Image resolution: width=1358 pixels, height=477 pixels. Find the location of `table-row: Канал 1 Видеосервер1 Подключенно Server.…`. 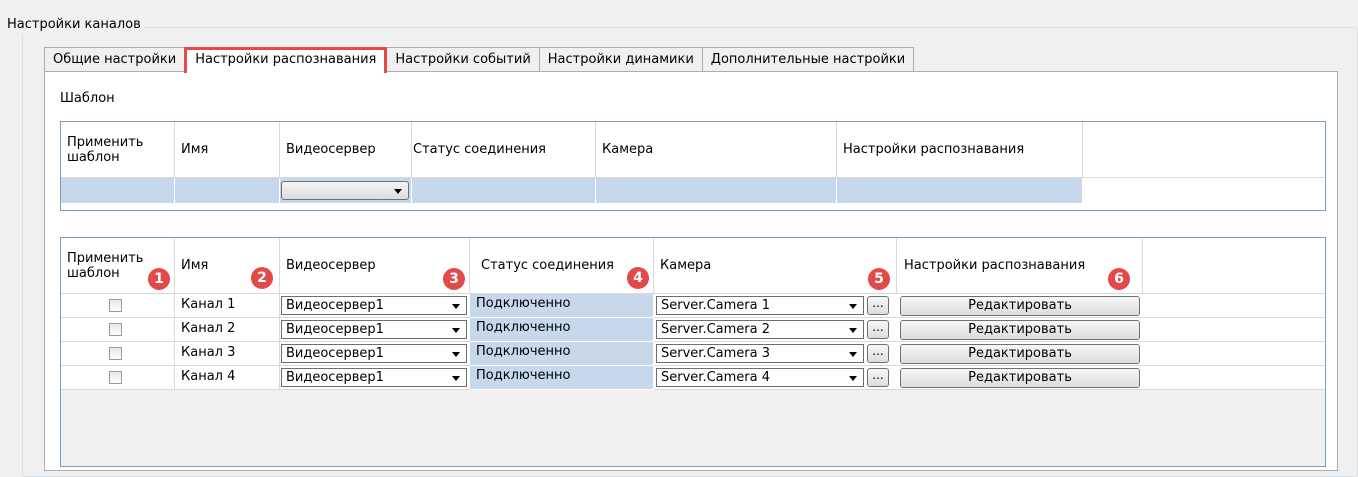

table-row: Канал 1 Видеосервер1 Подключенно Server.… is located at coordinates (693, 306).